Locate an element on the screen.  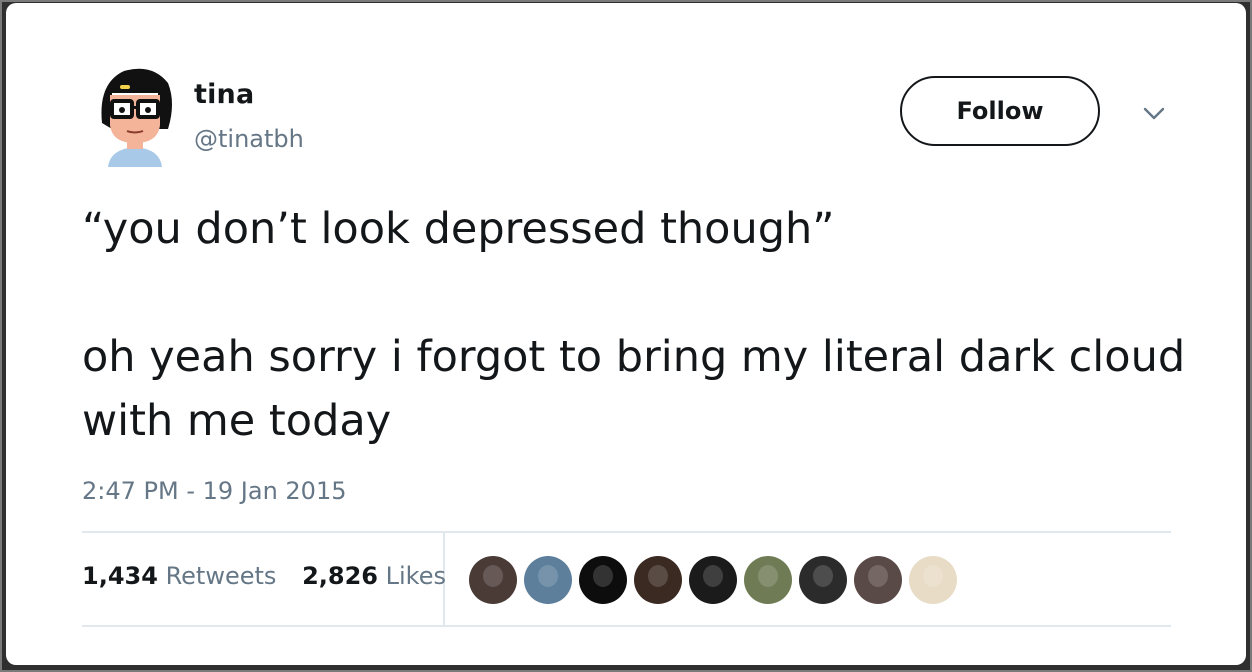
likes-label: Likes is located at coordinates (415, 576).